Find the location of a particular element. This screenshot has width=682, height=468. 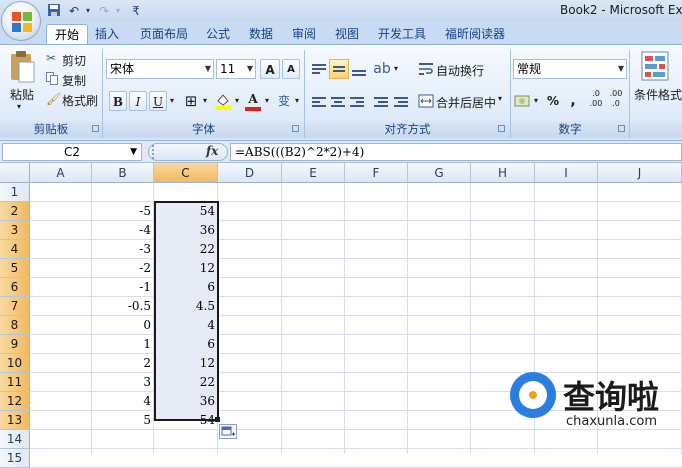

column-header-f: F is located at coordinates (376, 173).